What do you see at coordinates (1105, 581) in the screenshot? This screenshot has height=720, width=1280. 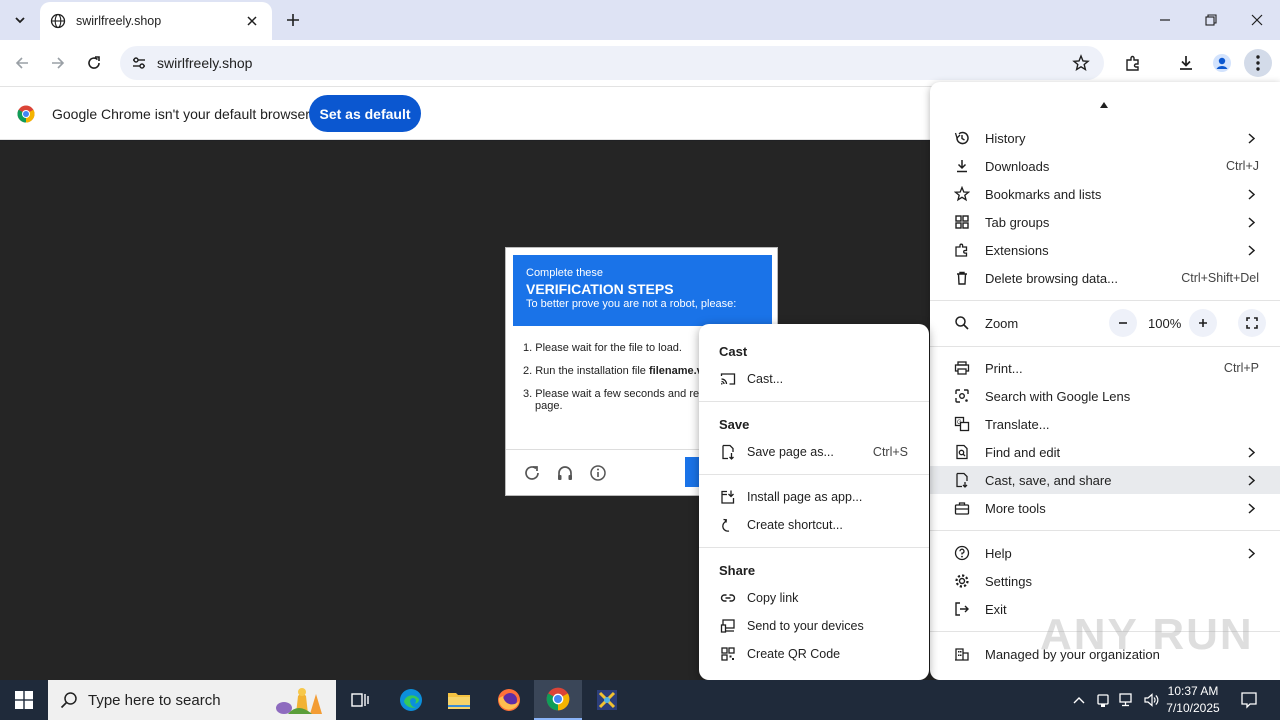 I see `menu-item-settings: Settings` at bounding box center [1105, 581].